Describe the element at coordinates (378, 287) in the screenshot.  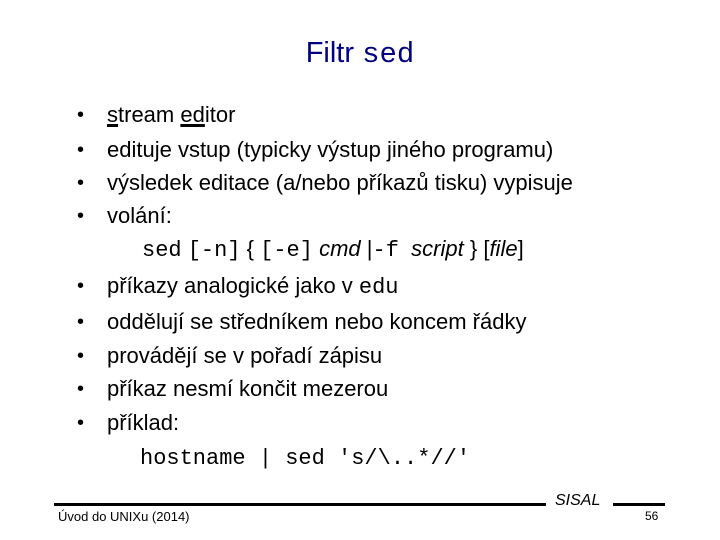
I see `code-part: edu` at that location.